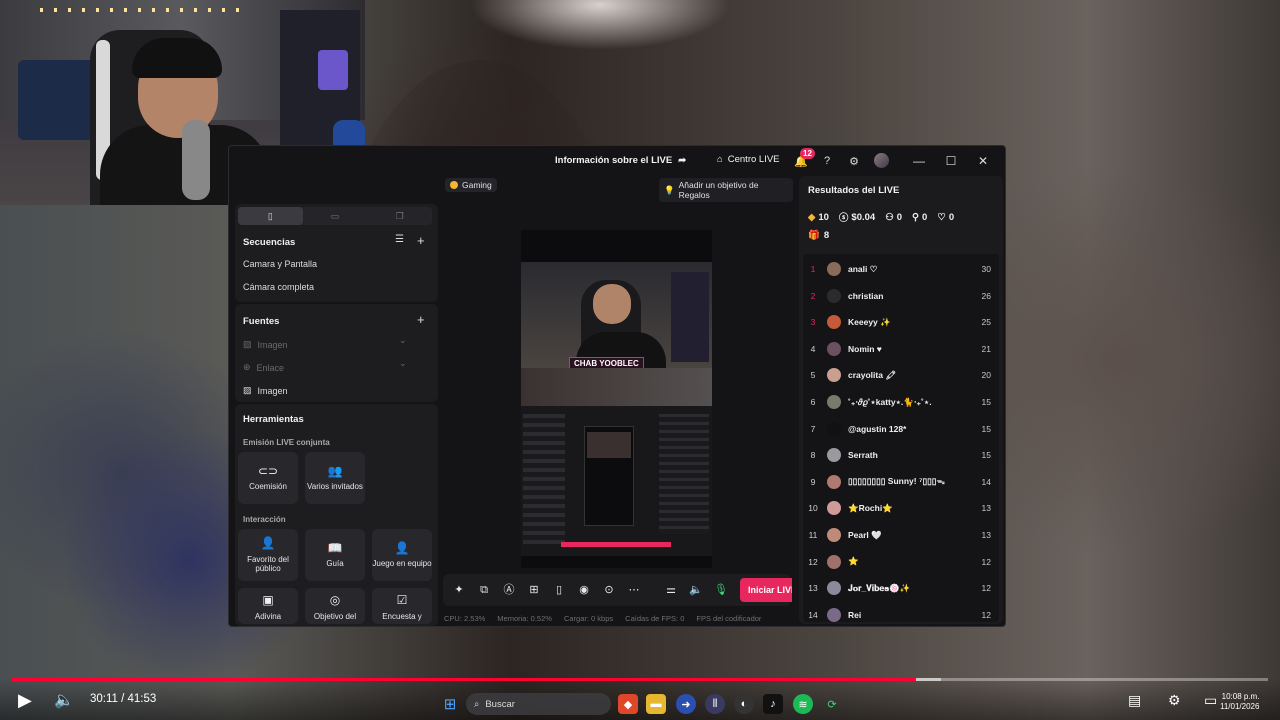  What do you see at coordinates (773, 704) in the screenshot?
I see `tiktok-icon: ♪` at bounding box center [773, 704].